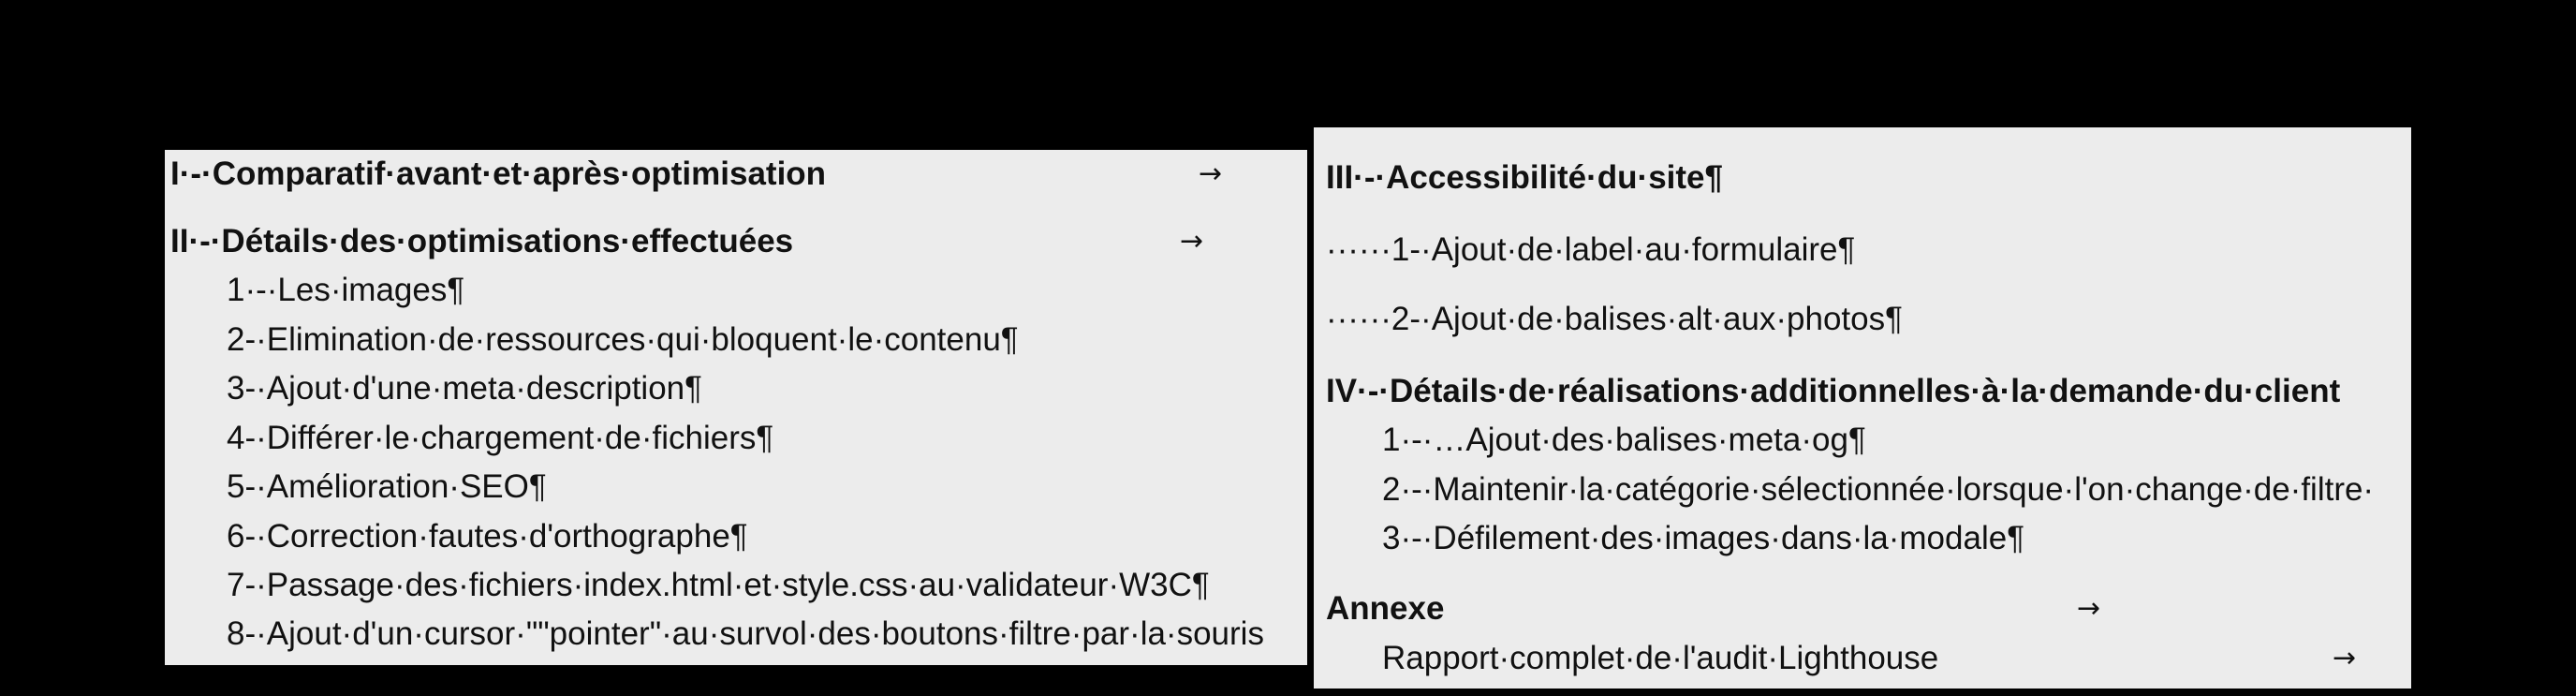 This screenshot has height=696, width=2576. What do you see at coordinates (387, 487) in the screenshot?
I see `toc-item-amelioration-seo: 5-·Amélioration·SEO¶` at bounding box center [387, 487].